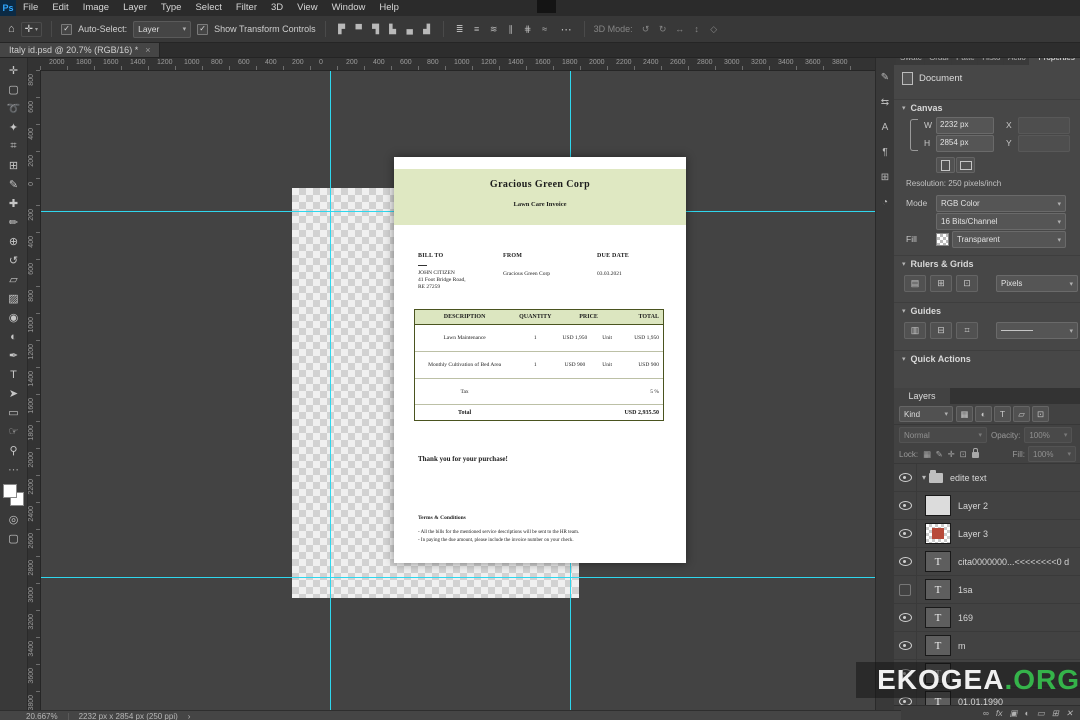 Image resolution: width=1080 pixels, height=720 pixels. I want to click on distribute-top-icon: ≣, so click(460, 29).